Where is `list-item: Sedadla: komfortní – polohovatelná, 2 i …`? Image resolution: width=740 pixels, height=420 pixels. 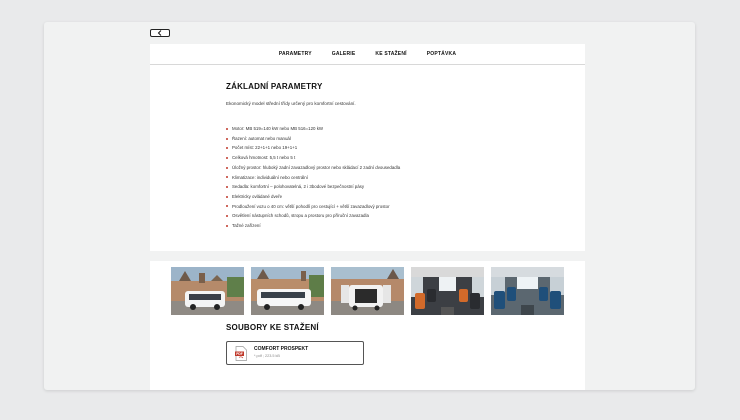
list-item: Sedadla: komfortní – polohovatelná, 2 i … is located at coordinates (386, 187).